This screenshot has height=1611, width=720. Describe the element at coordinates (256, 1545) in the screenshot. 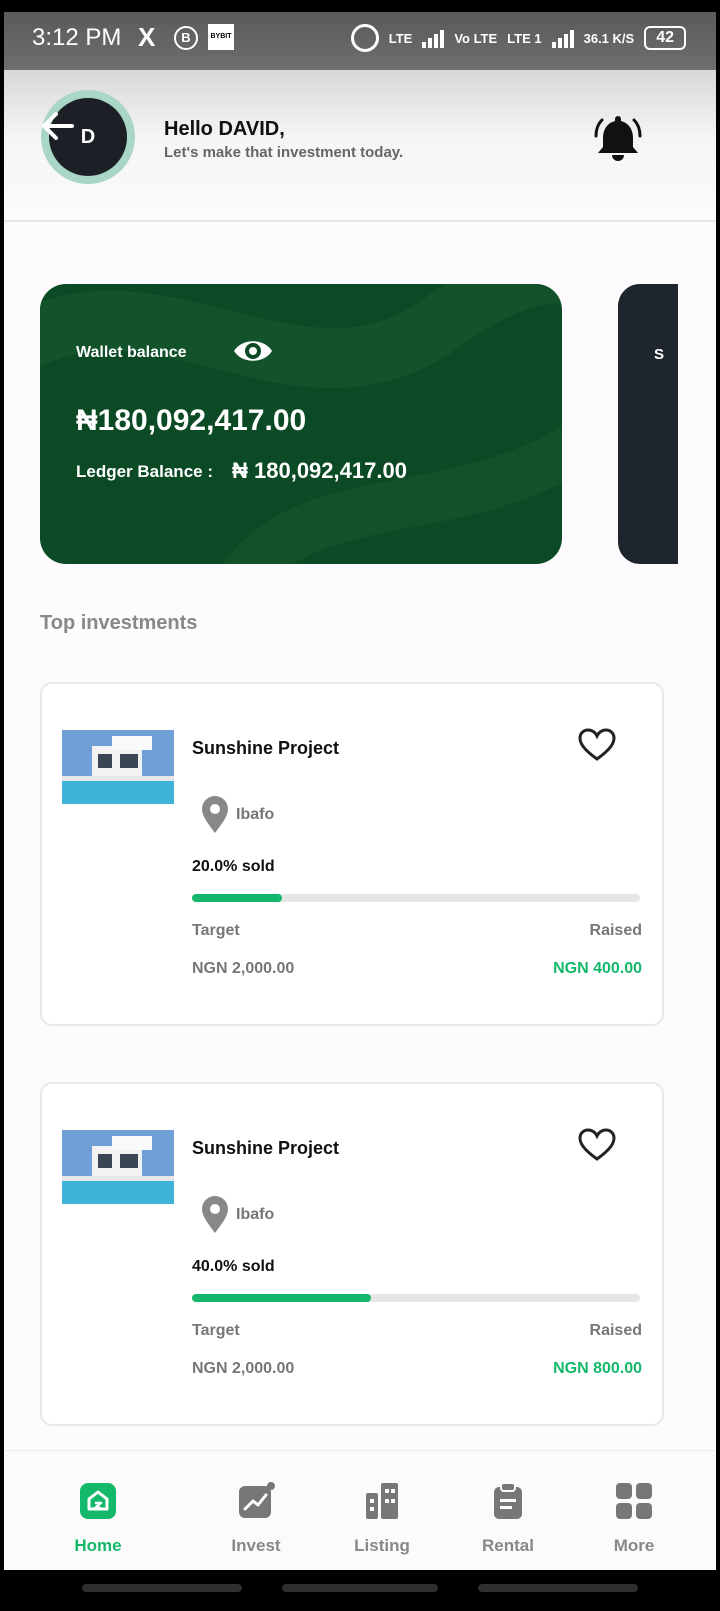

I see `nav-invest-label: Invest` at that location.